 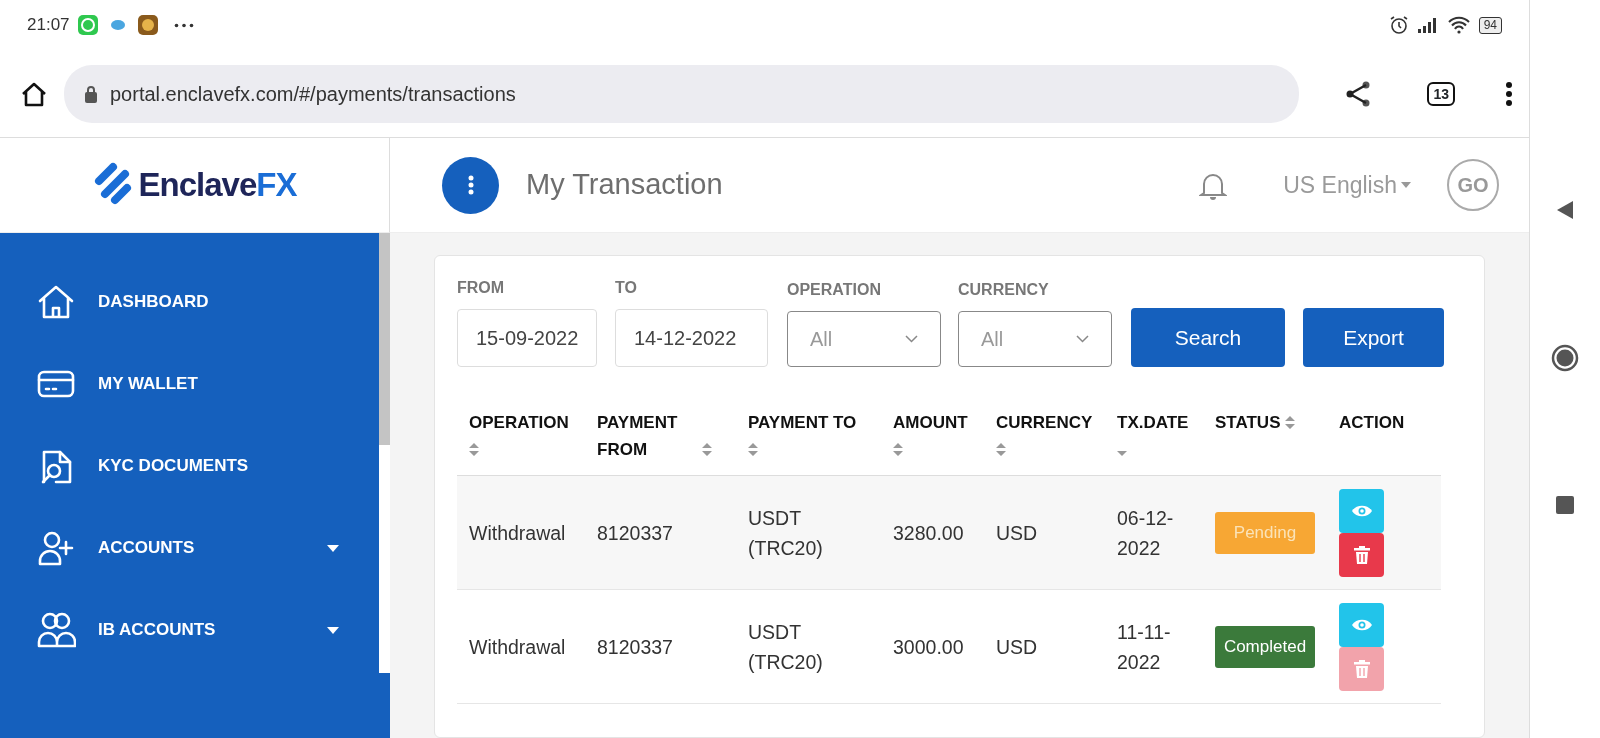 What do you see at coordinates (1565, 358) in the screenshot?
I see `home-circle-icon` at bounding box center [1565, 358].